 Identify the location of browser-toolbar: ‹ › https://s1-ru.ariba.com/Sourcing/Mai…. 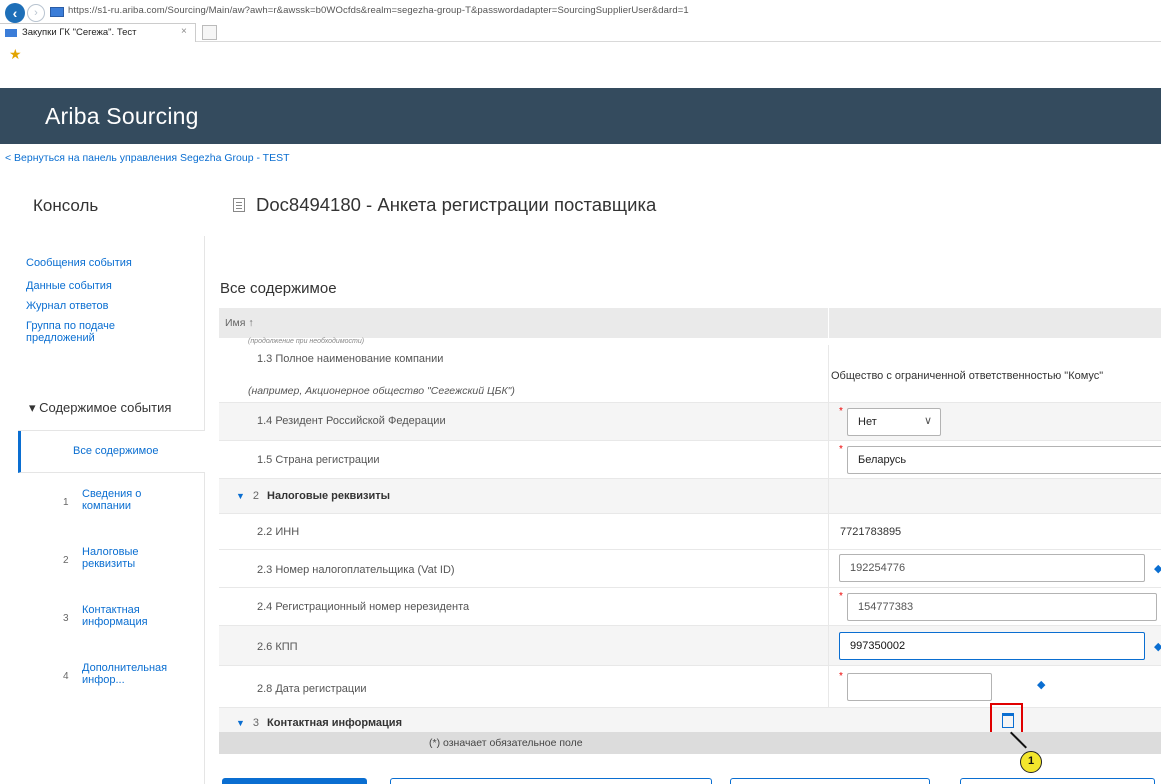
(580, 21).